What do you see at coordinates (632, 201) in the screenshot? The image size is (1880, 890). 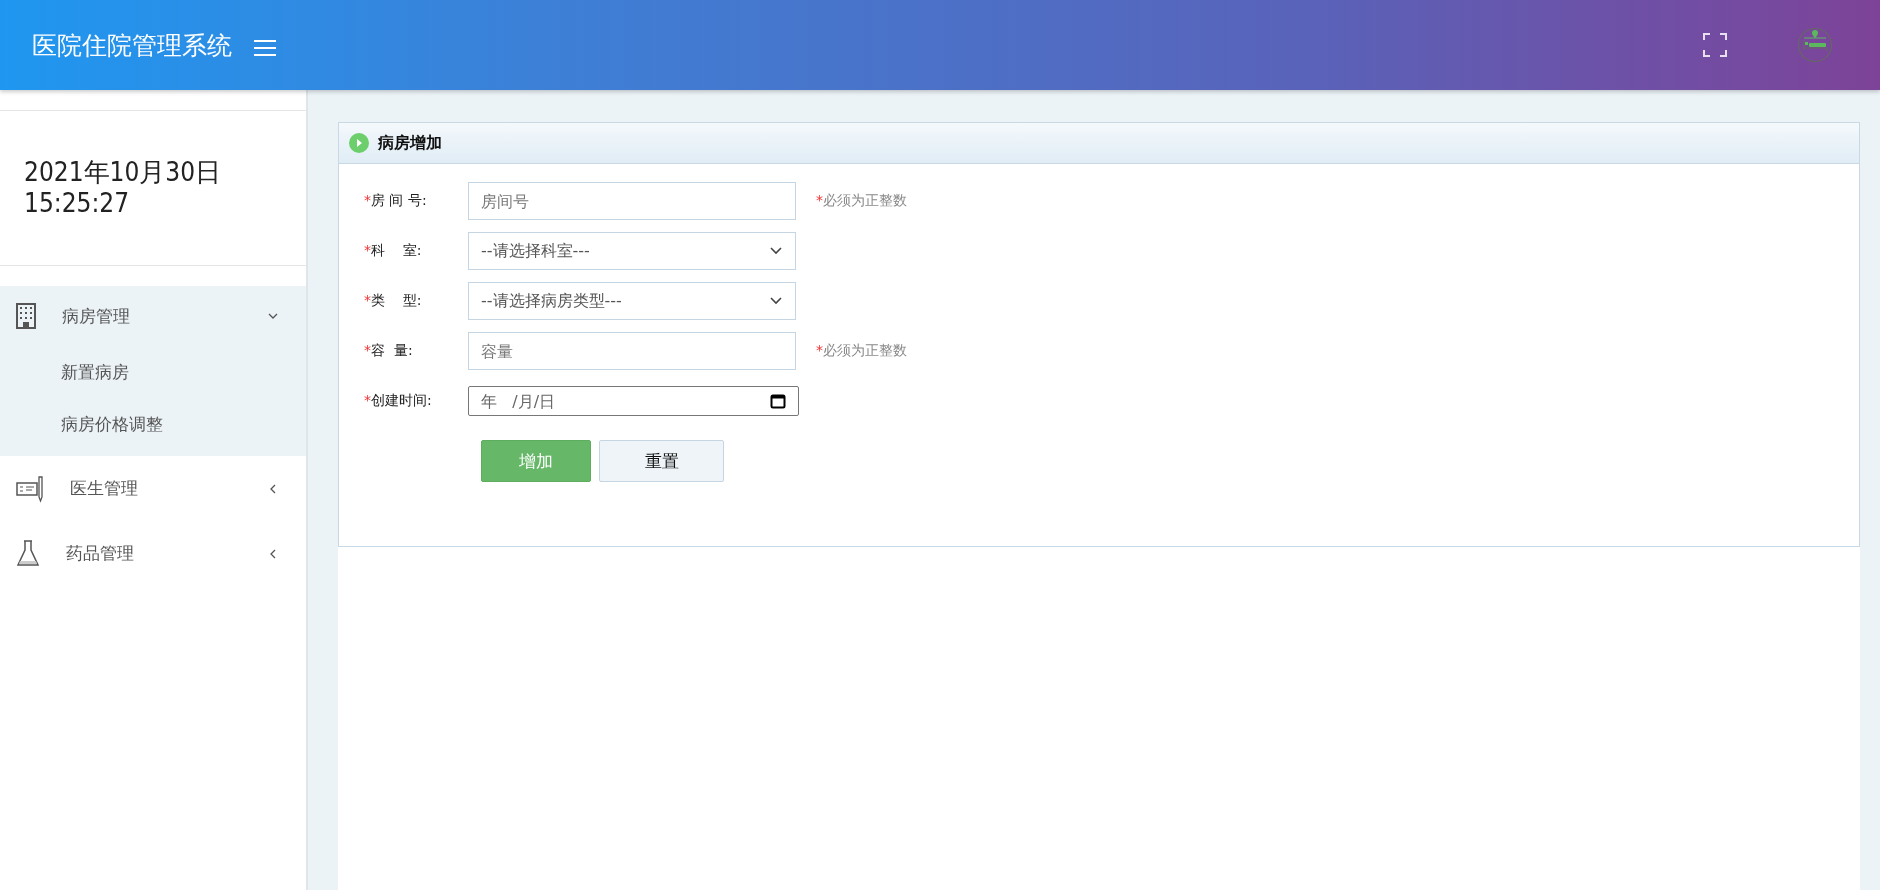 I see `input-field: 房间号` at bounding box center [632, 201].